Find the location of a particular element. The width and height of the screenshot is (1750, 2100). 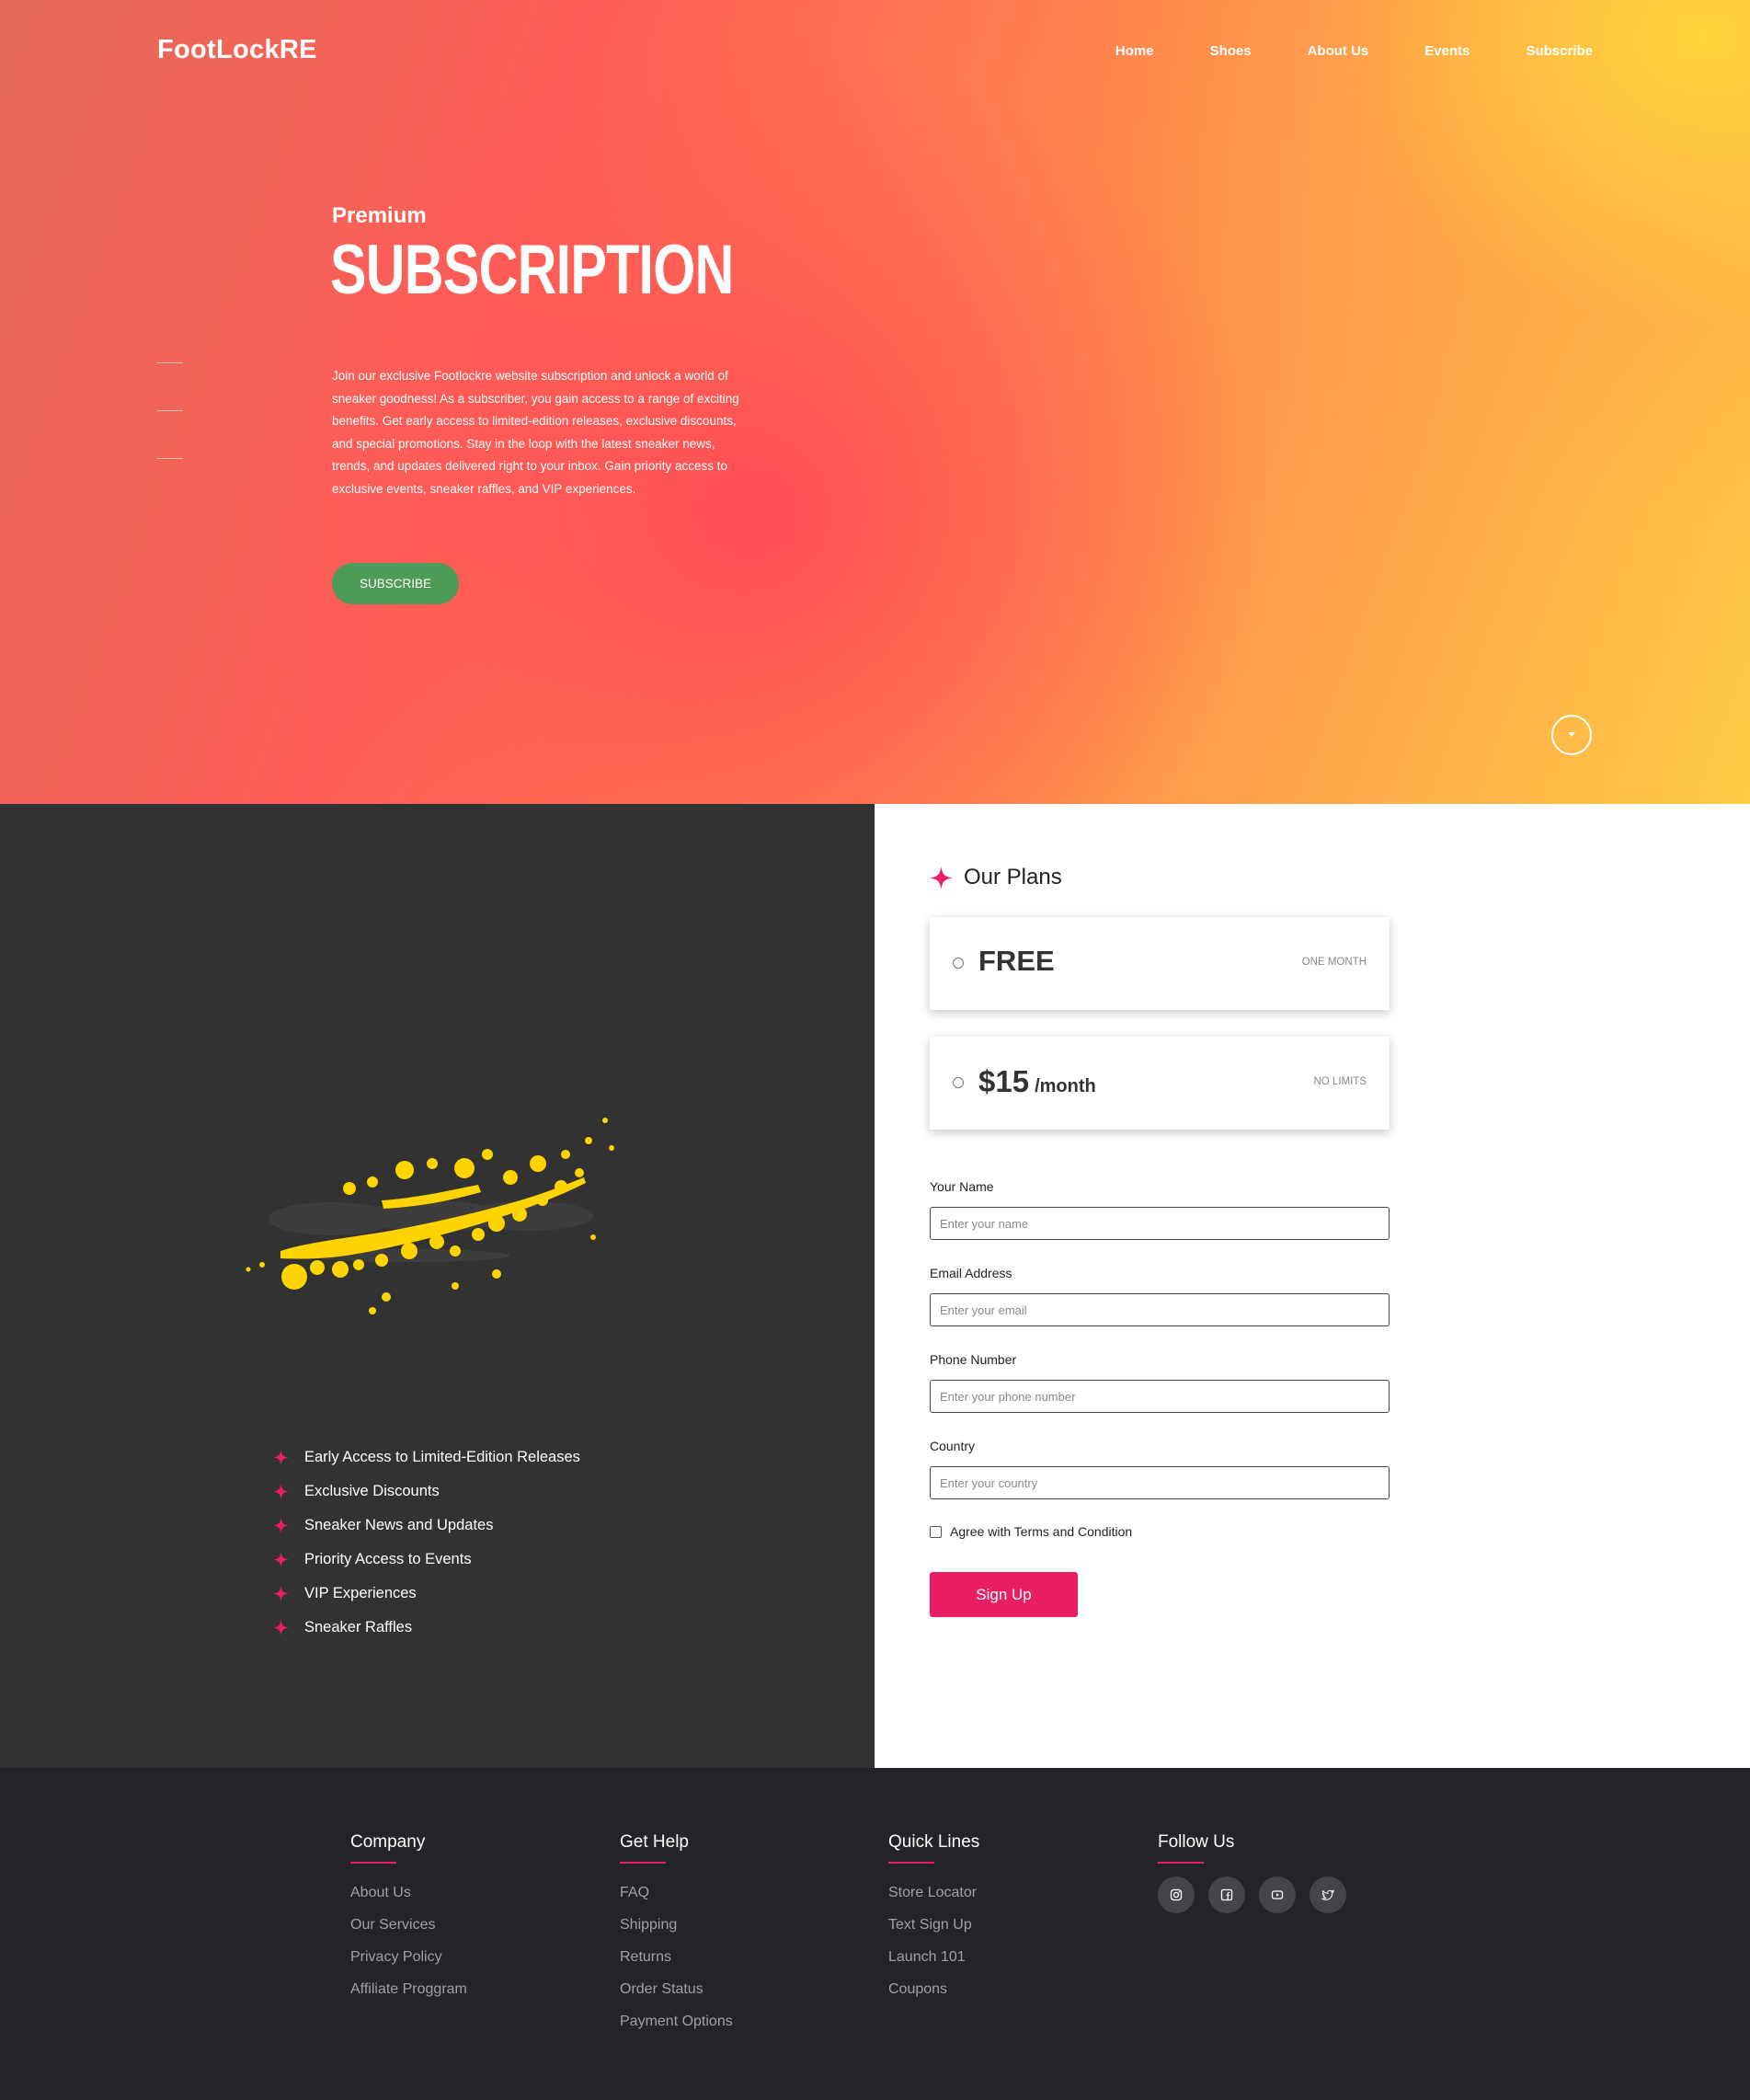

terms-row: Agree with Terms and Condition is located at coordinates (1031, 1531).